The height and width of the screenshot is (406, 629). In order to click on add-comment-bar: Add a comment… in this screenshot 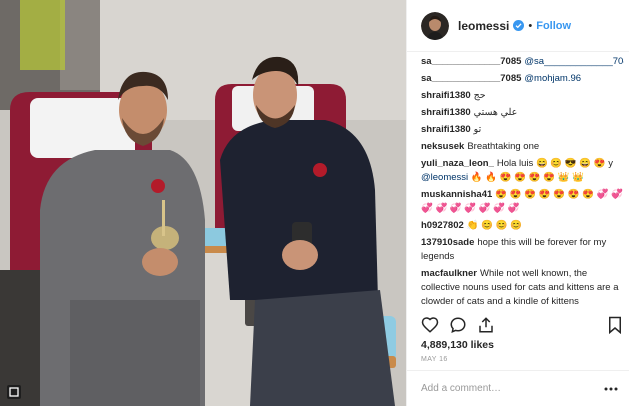, I will do `click(518, 388)`.